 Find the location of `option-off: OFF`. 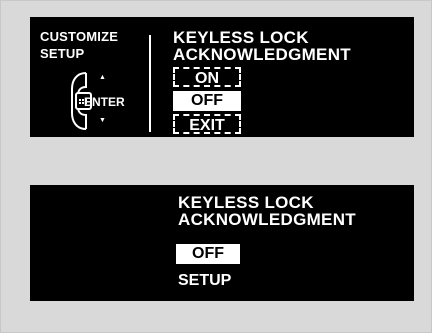

option-off: OFF is located at coordinates (207, 101).